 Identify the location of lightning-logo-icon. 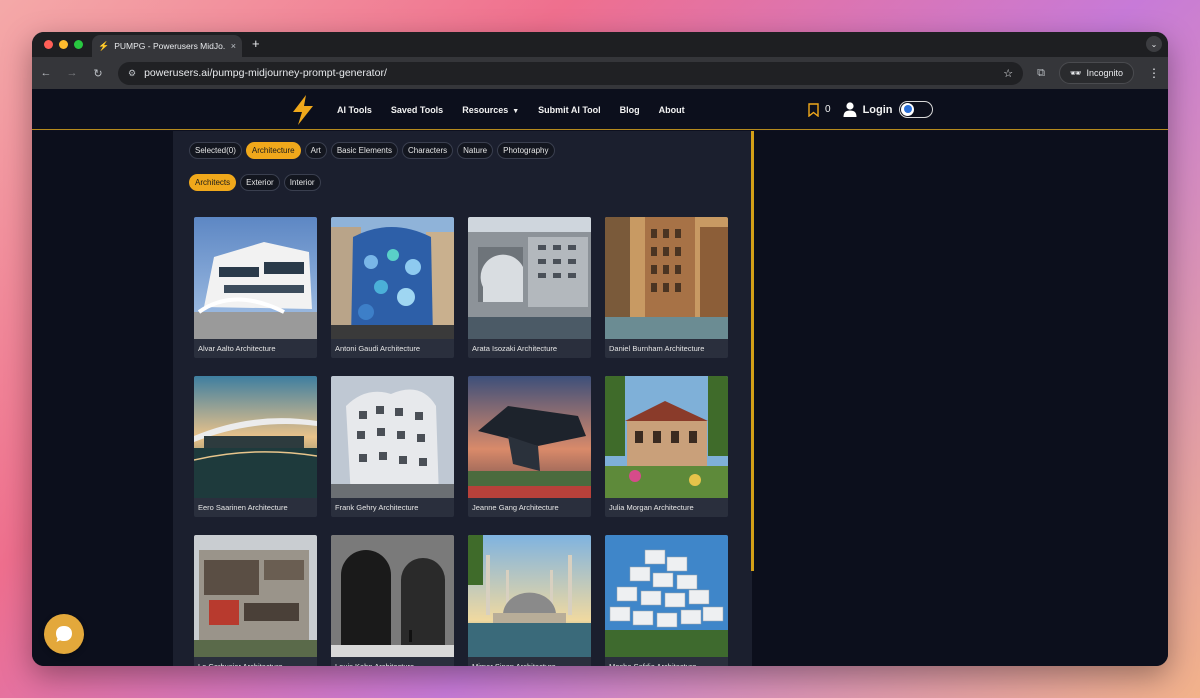
(303, 110).